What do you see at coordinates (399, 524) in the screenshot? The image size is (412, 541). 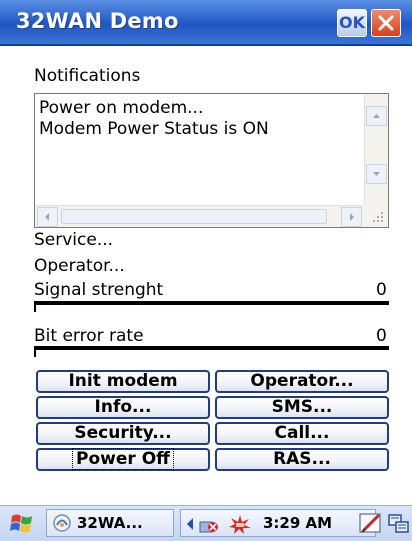 I see `keyboard-icon` at bounding box center [399, 524].